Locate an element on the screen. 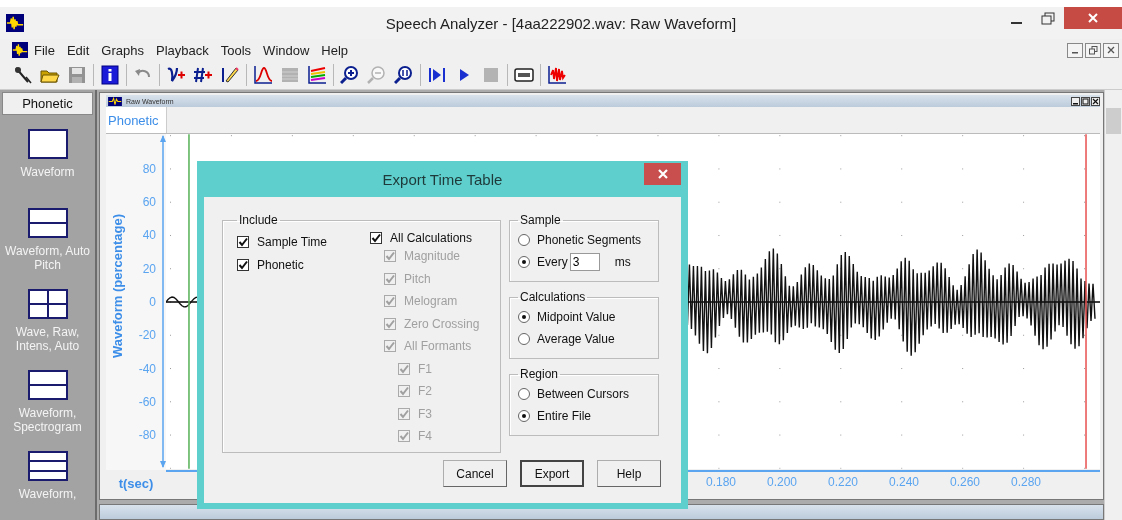  tick-label: 80 is located at coordinates (149, 168).